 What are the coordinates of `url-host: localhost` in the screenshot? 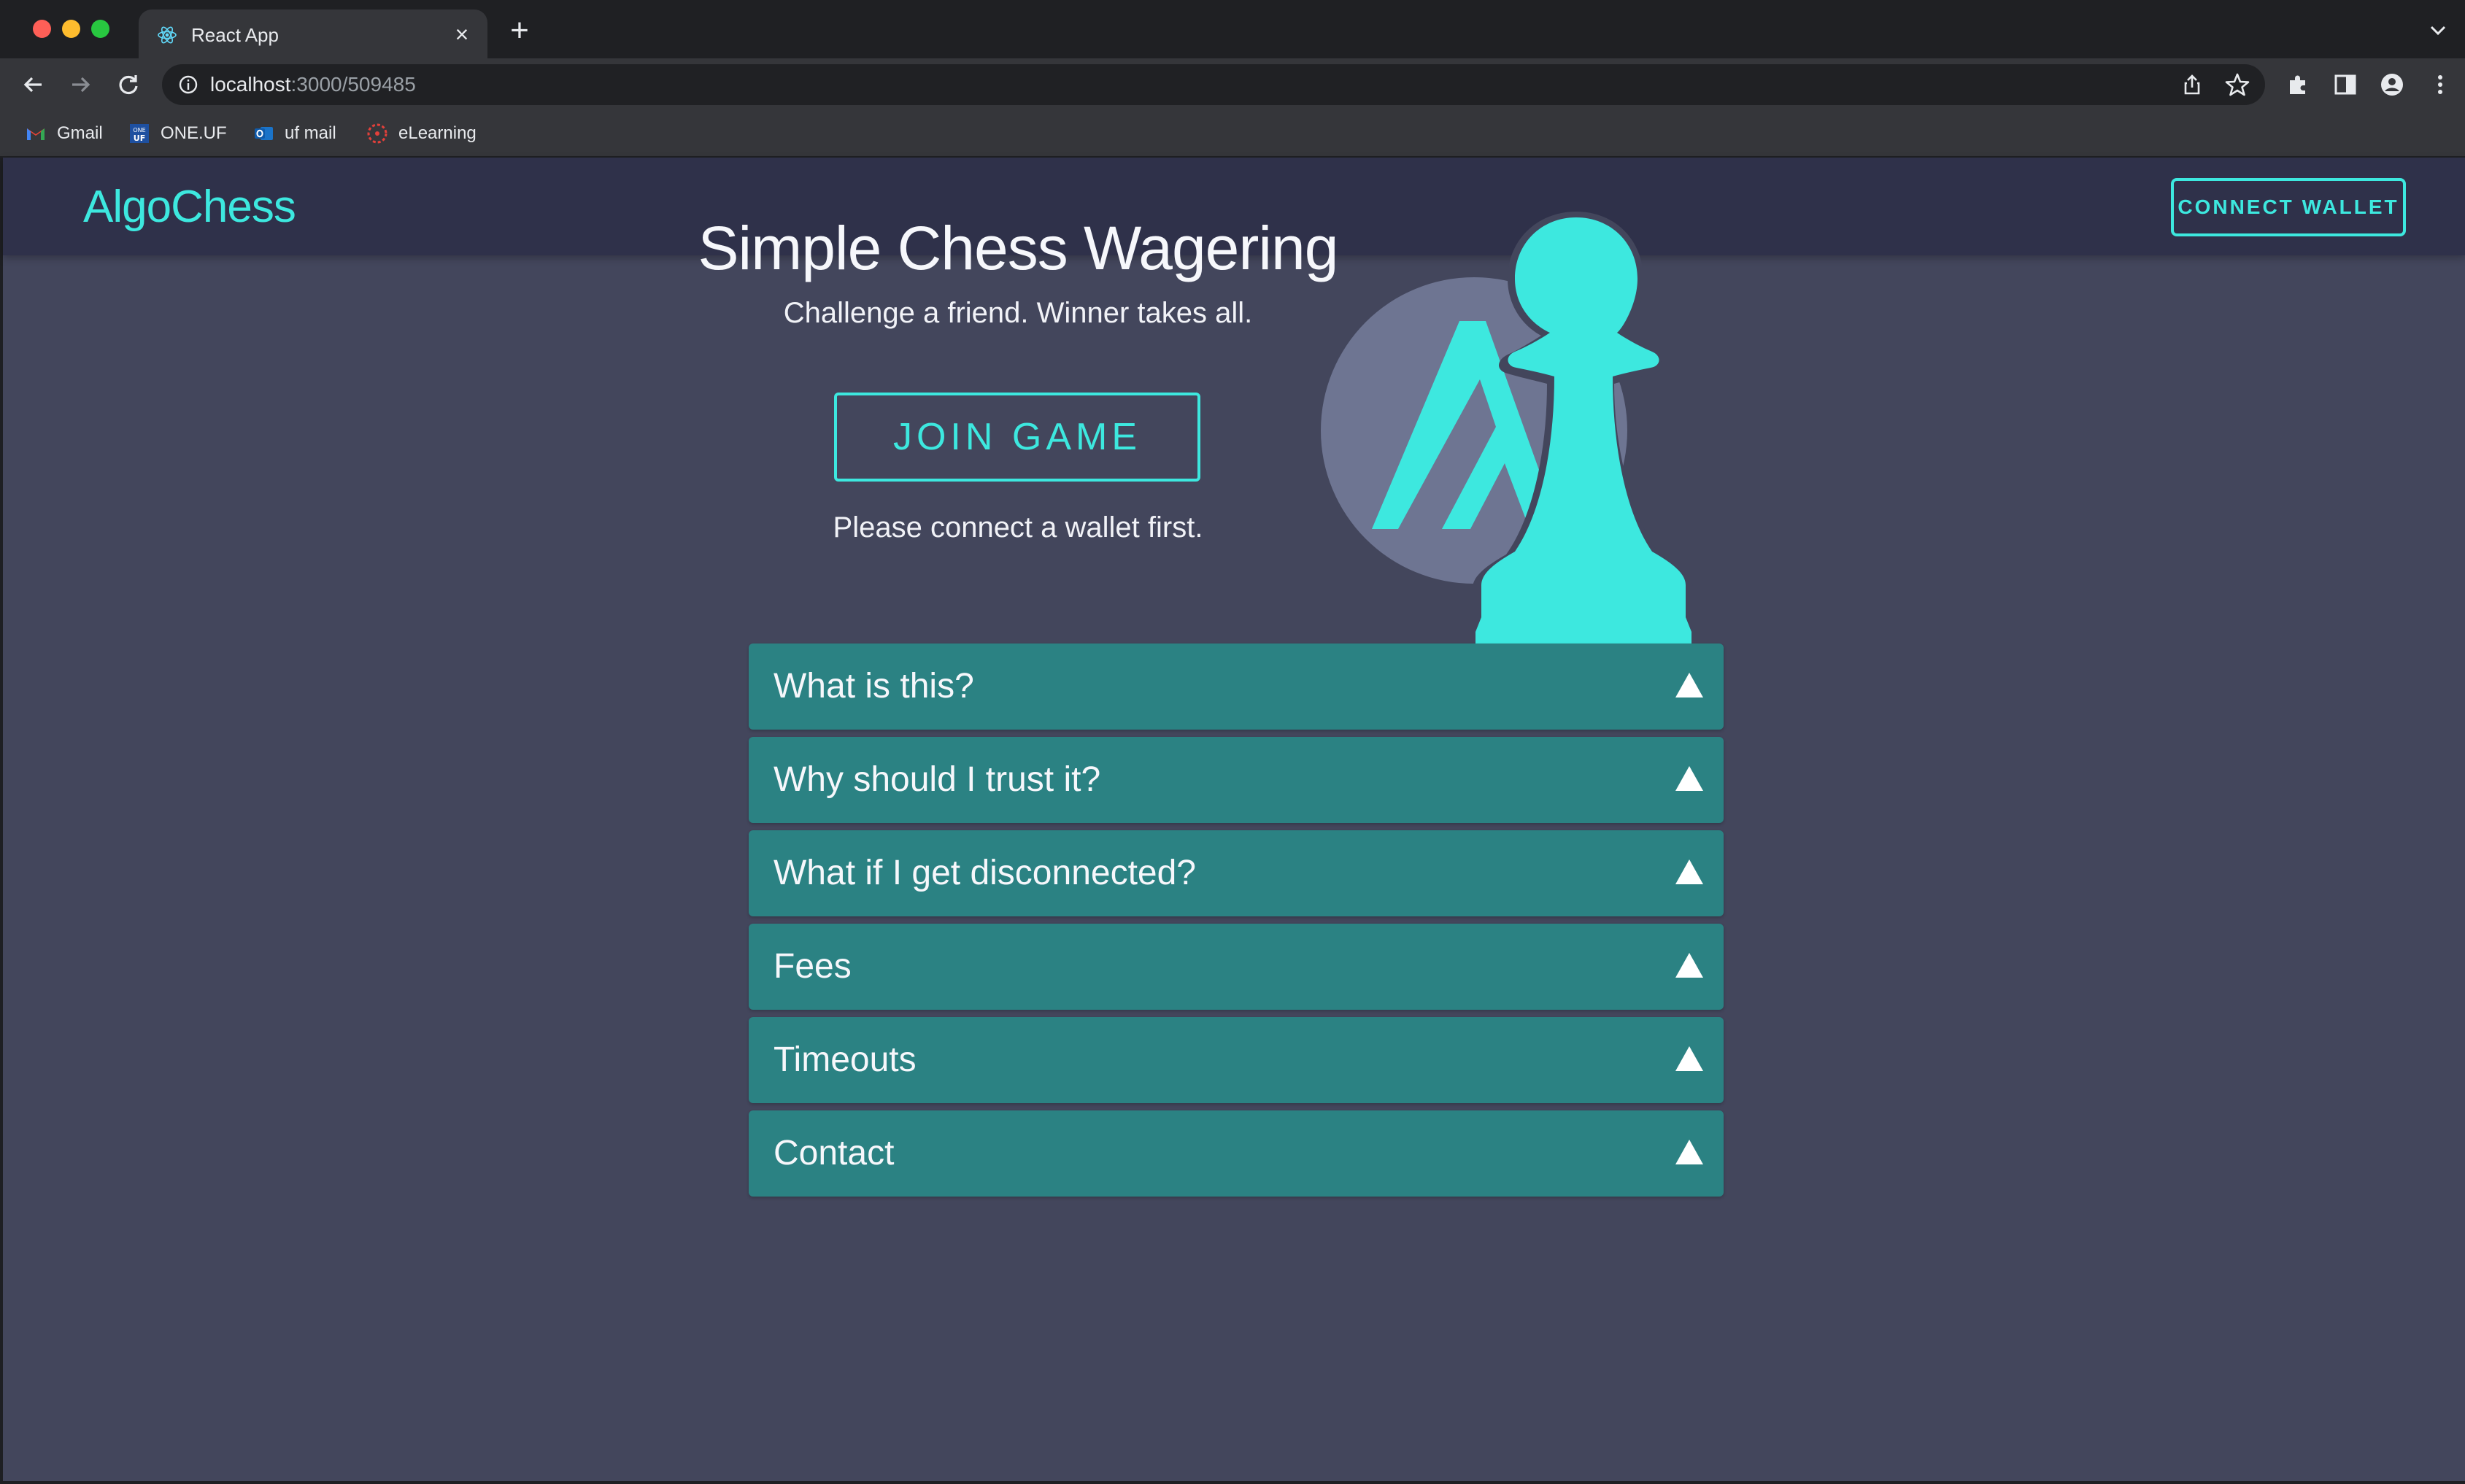 It's located at (251, 84).